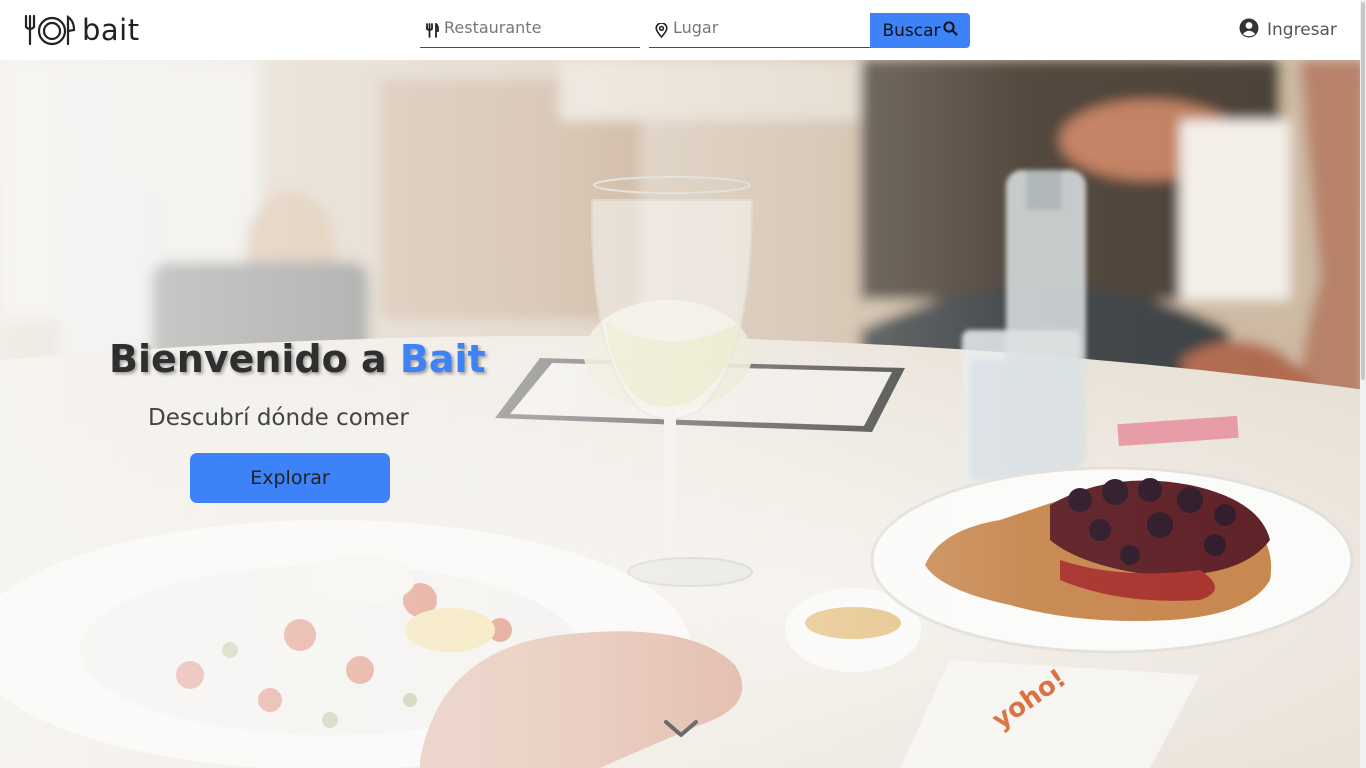  I want to click on hero-title-prefix: Bienvenido a, so click(254, 359).